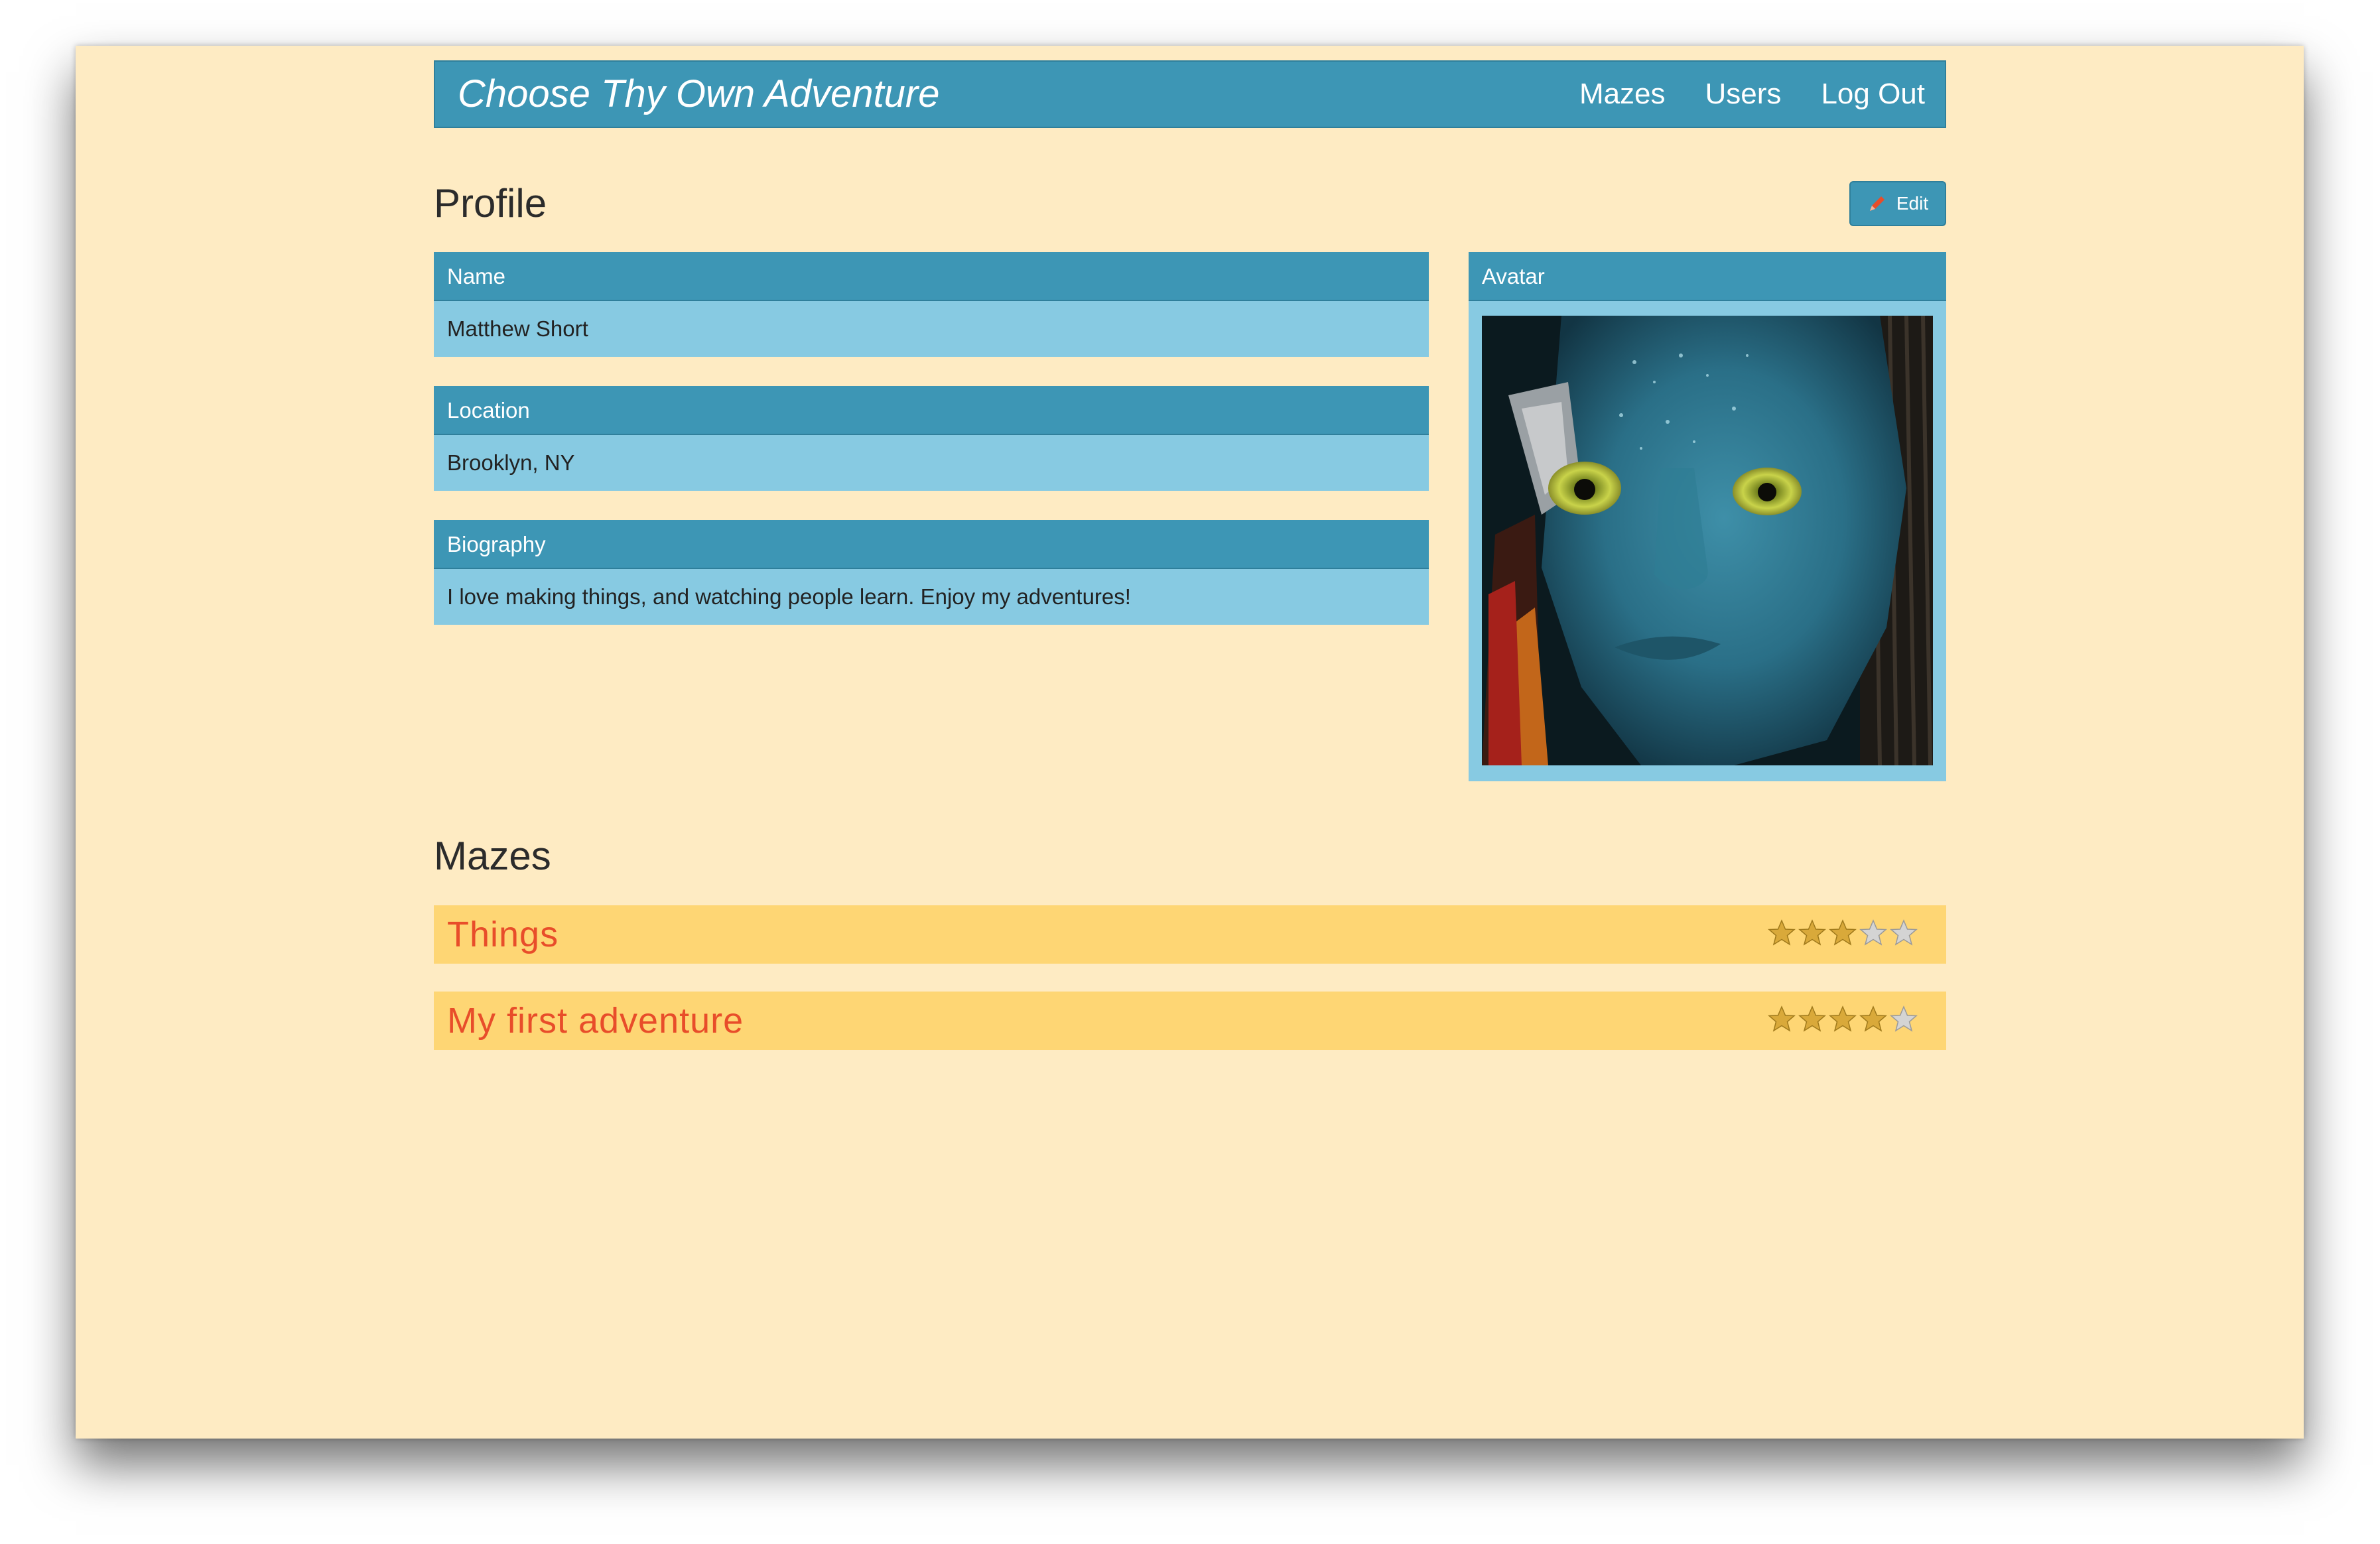 This screenshot has width=2380, height=1544. I want to click on name-value: Matthew Short, so click(931, 329).